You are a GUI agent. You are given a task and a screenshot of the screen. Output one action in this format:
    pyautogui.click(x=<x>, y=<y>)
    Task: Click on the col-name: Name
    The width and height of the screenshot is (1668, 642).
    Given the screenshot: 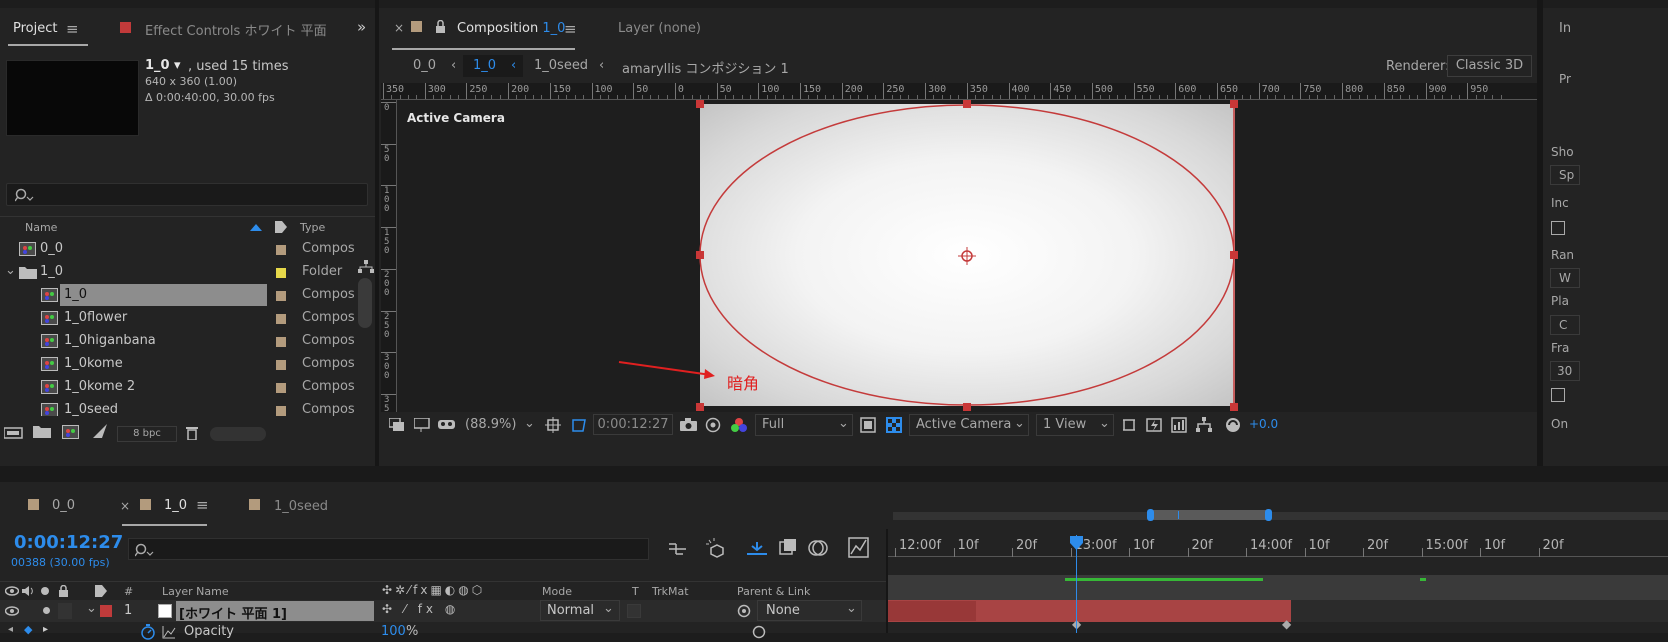 What is the action you would take?
    pyautogui.click(x=41, y=227)
    